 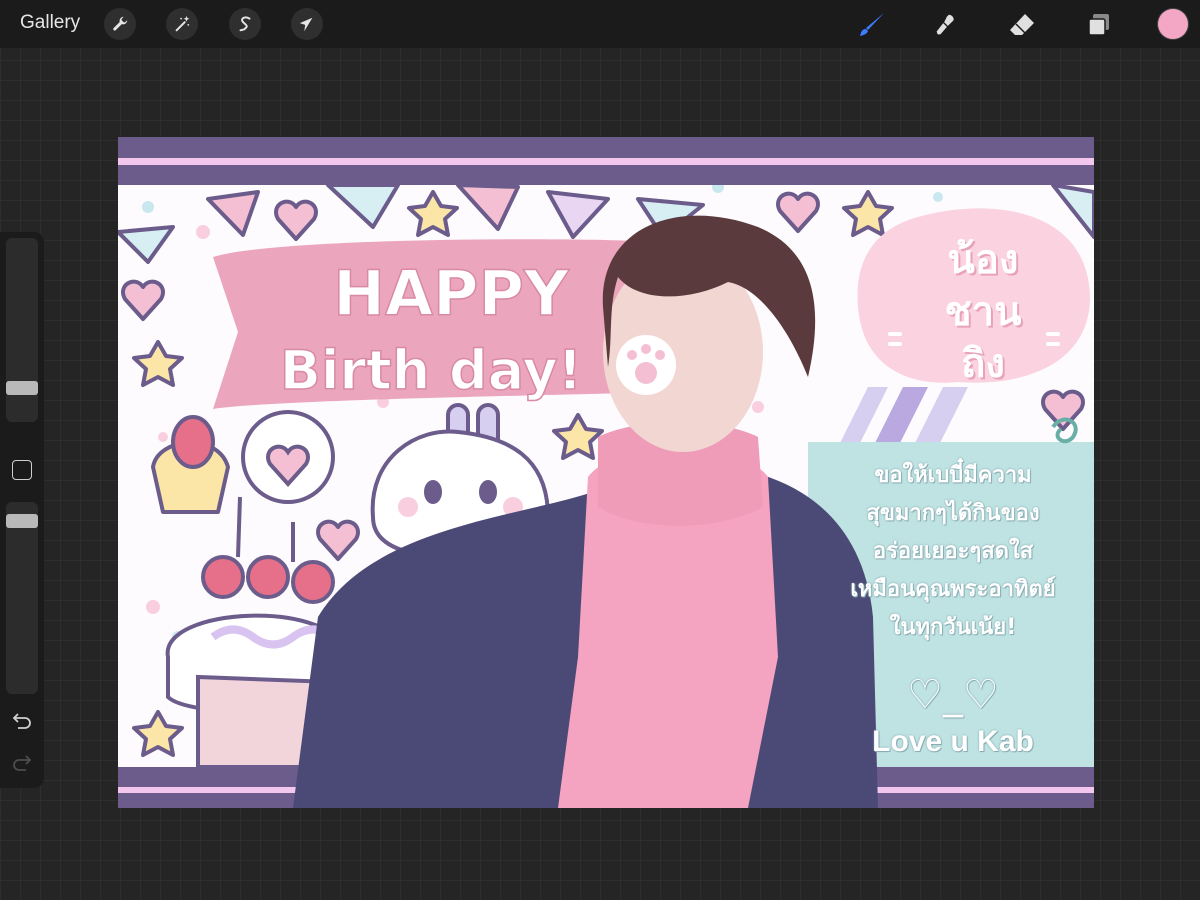 I want to click on message-line: เหมือนคุณพระอาทิตย์, so click(x=953, y=589).